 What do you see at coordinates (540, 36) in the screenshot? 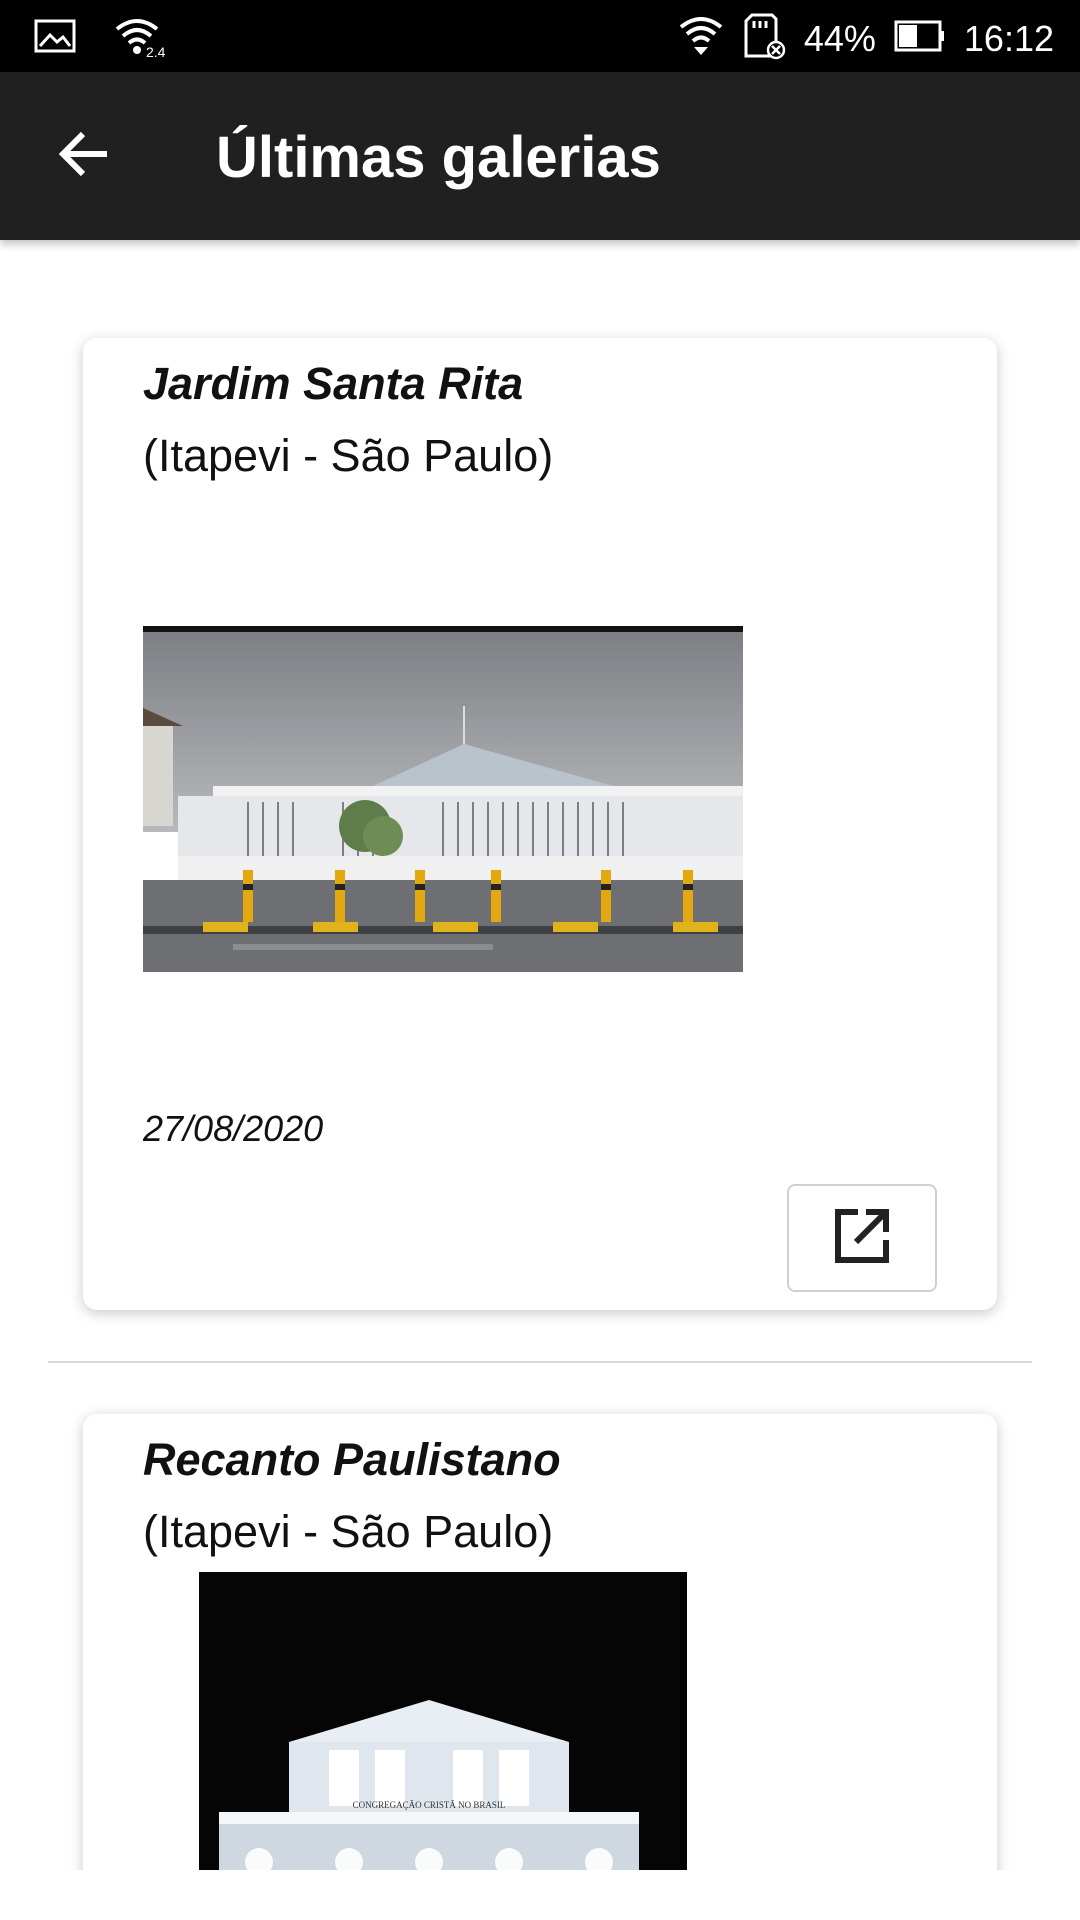
I see `status-bar: 2.4 44% 16:12` at bounding box center [540, 36].